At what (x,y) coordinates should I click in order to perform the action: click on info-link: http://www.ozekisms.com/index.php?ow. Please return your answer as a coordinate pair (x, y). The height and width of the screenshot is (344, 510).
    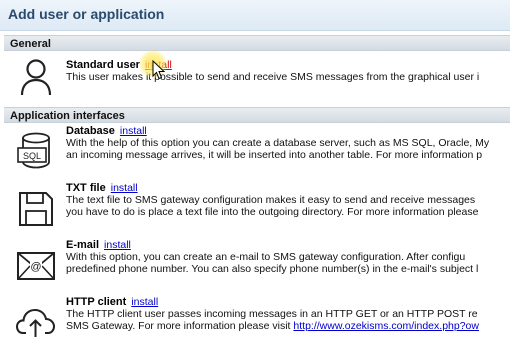
    Looking at the image, I should click on (386, 326).